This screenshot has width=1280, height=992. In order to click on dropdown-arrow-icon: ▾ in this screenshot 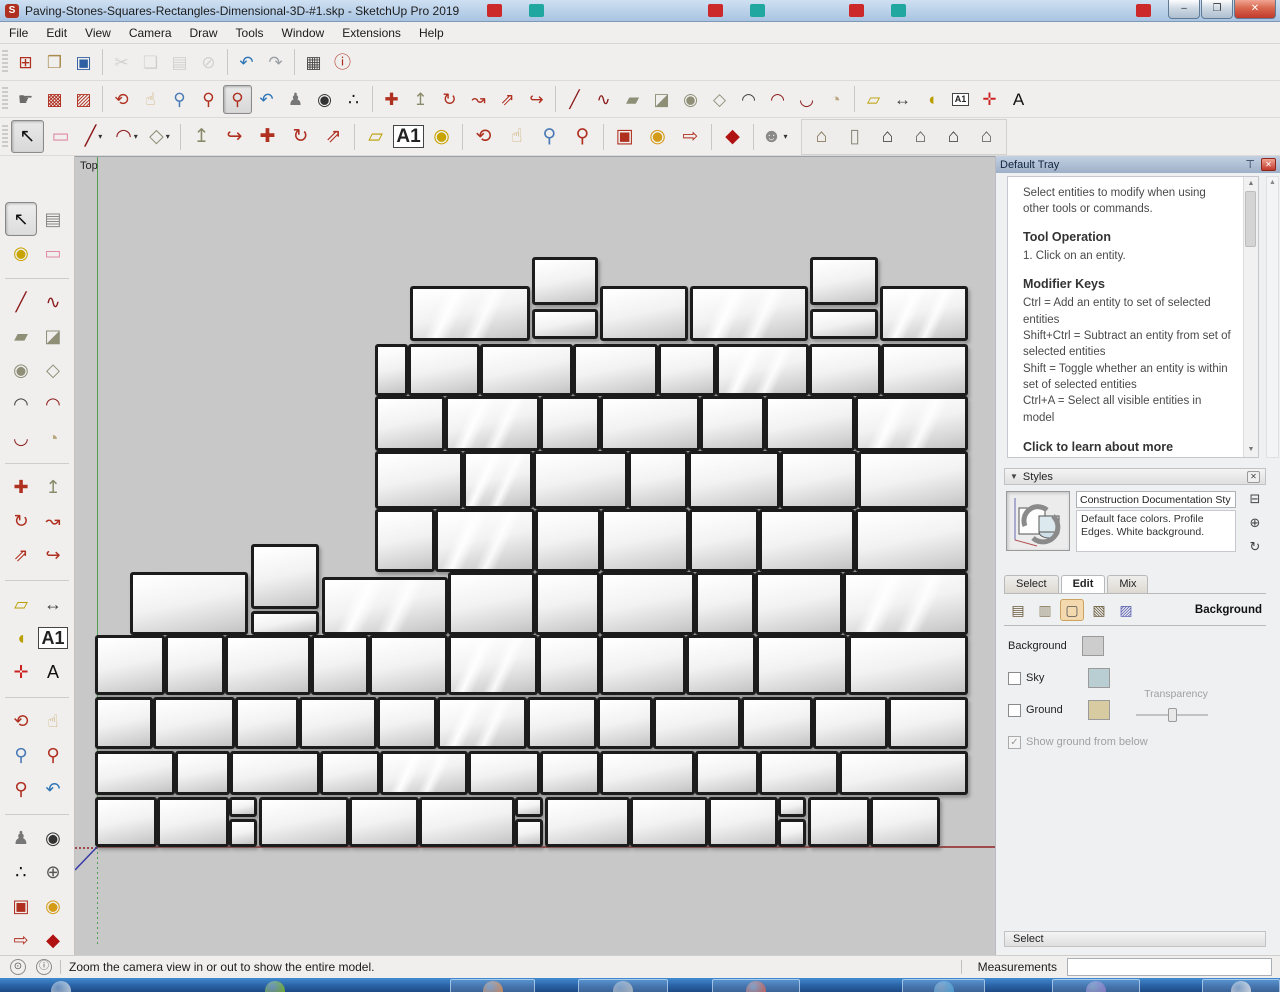, I will do `click(100, 136)`.